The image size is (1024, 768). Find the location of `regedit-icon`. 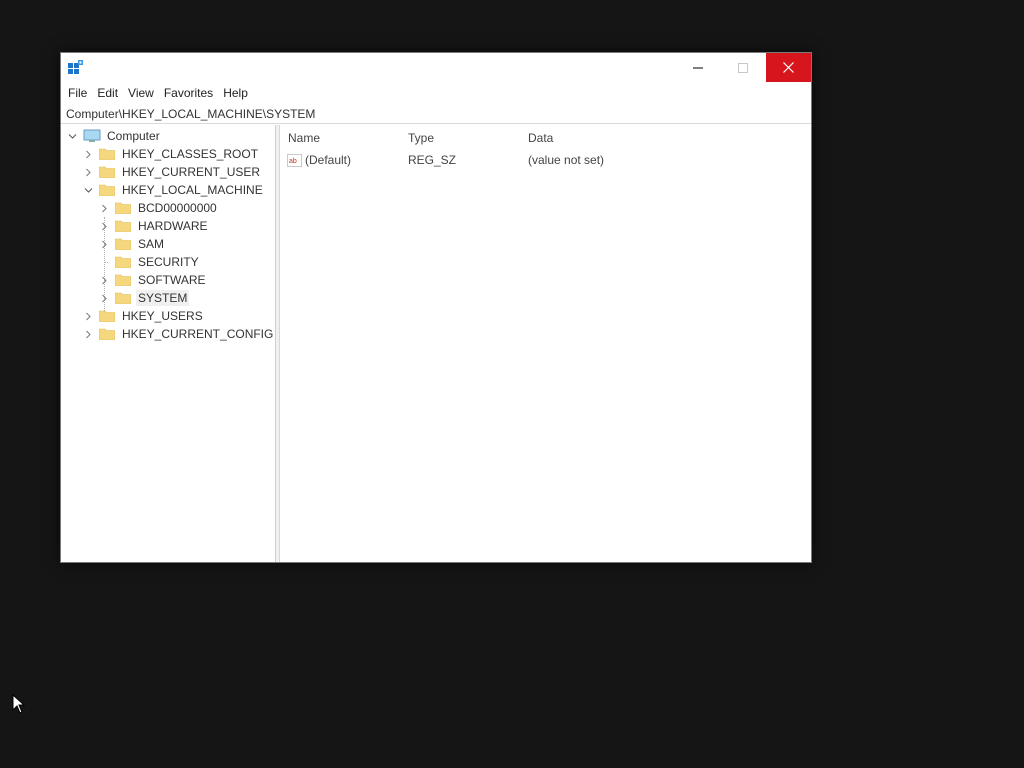

regedit-icon is located at coordinates (75, 67).